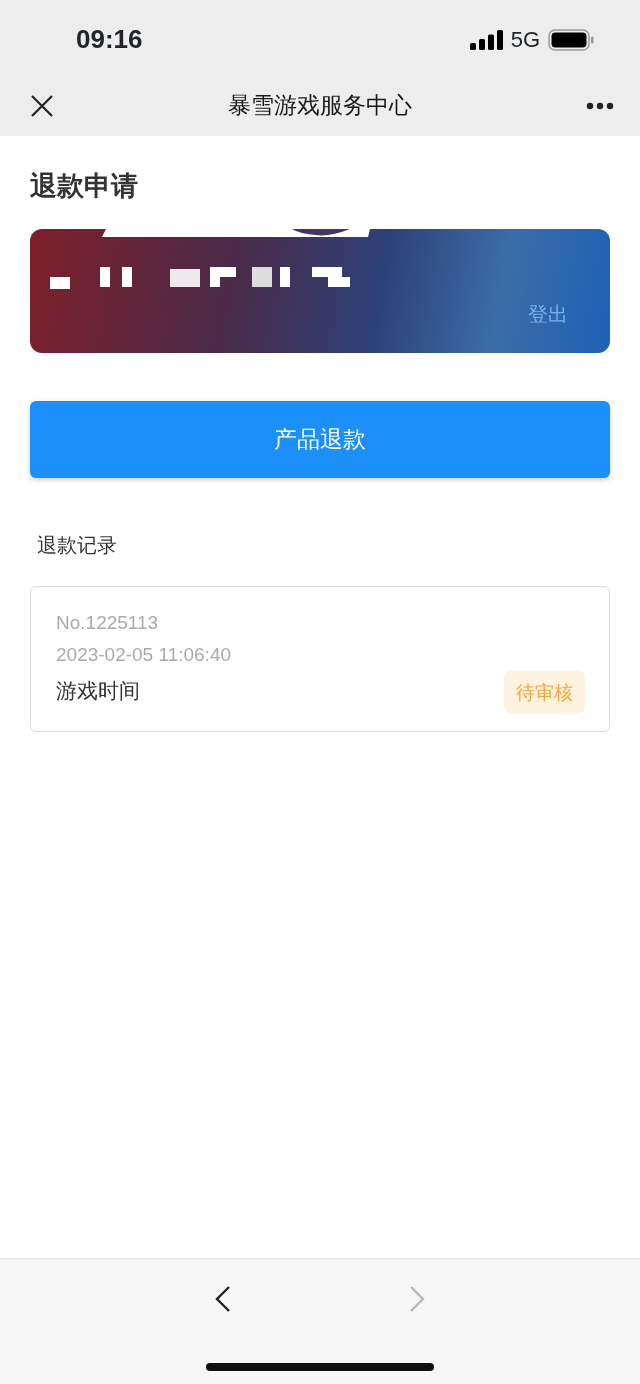 This screenshot has width=640, height=1384. Describe the element at coordinates (571, 39) in the screenshot. I see `battery-icon` at that location.